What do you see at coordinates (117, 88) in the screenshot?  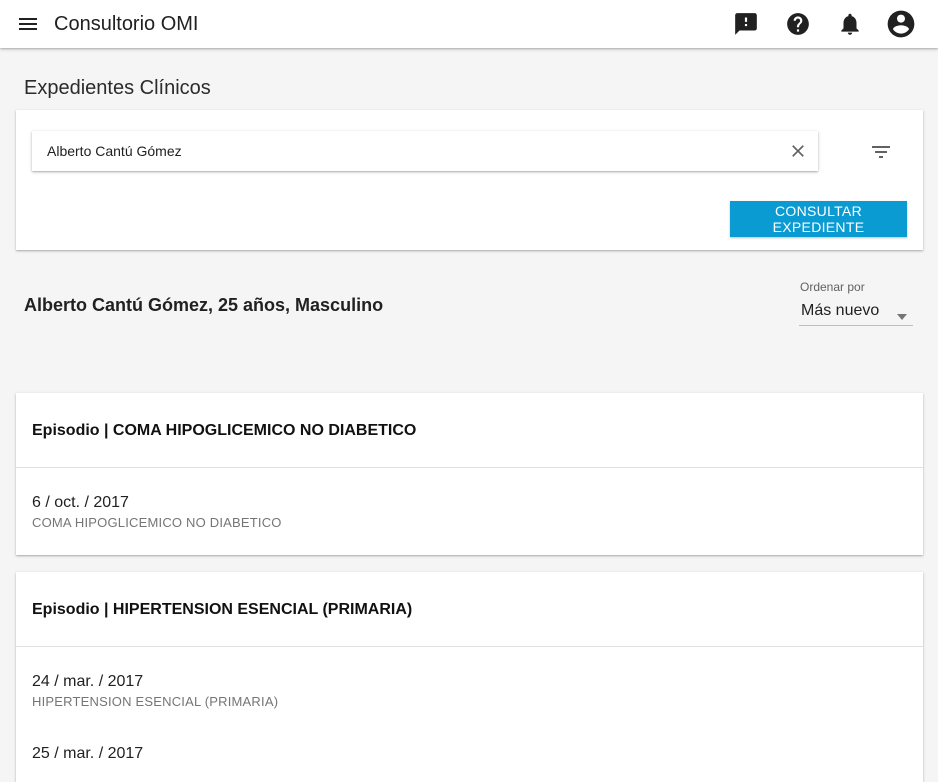 I see `page-title: Expedientes Clínicos` at bounding box center [117, 88].